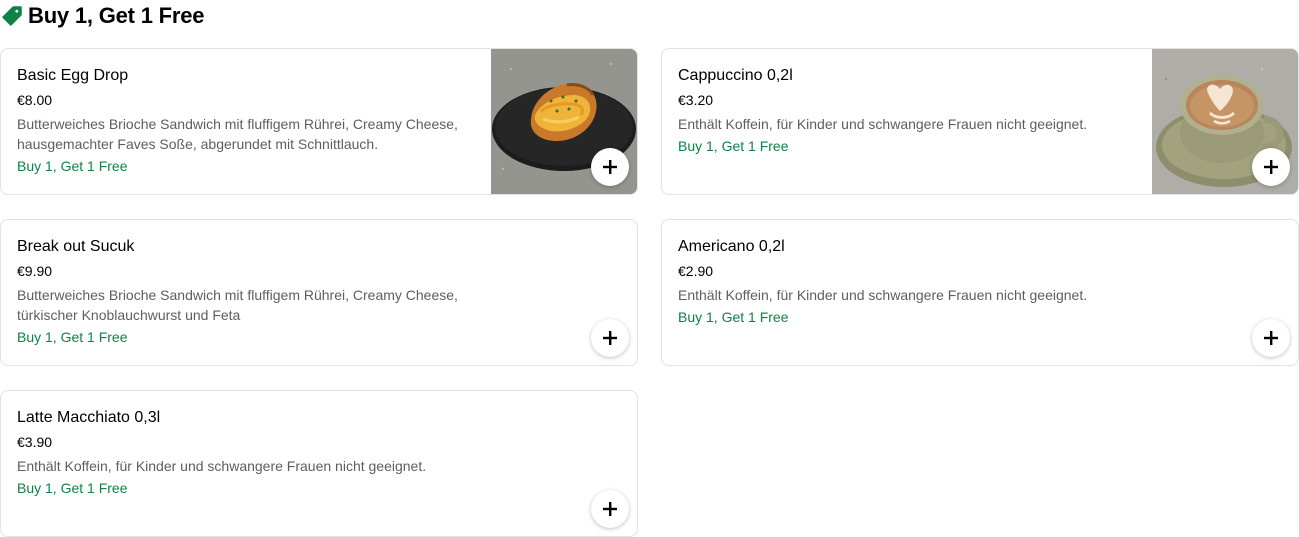 This screenshot has height=537, width=1299. I want to click on item-name: Break out Sucuk, so click(76, 246).